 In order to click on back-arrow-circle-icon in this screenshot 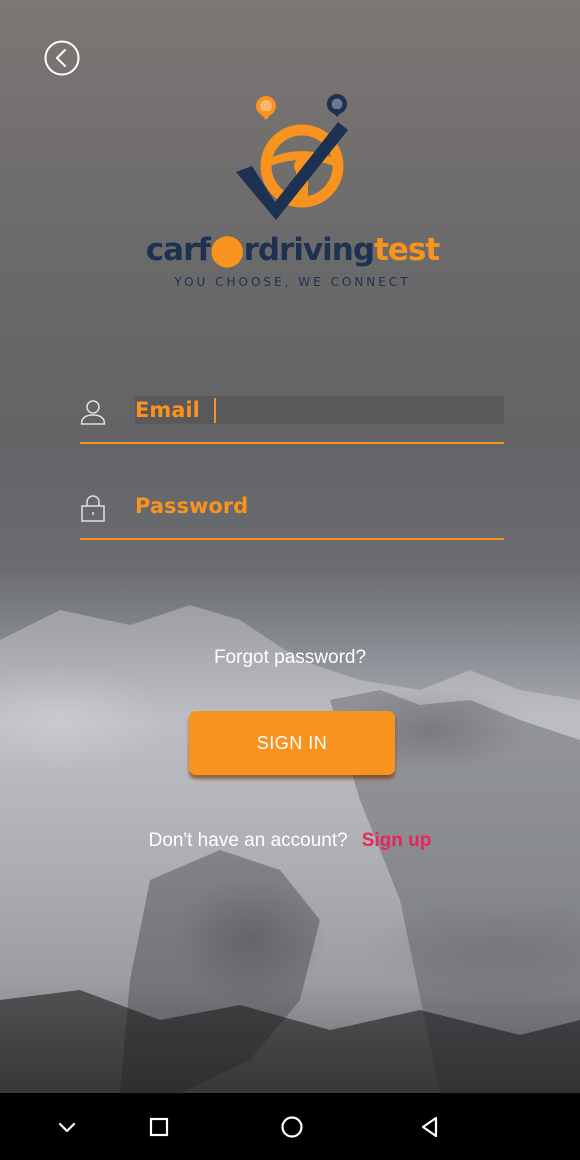, I will do `click(62, 58)`.